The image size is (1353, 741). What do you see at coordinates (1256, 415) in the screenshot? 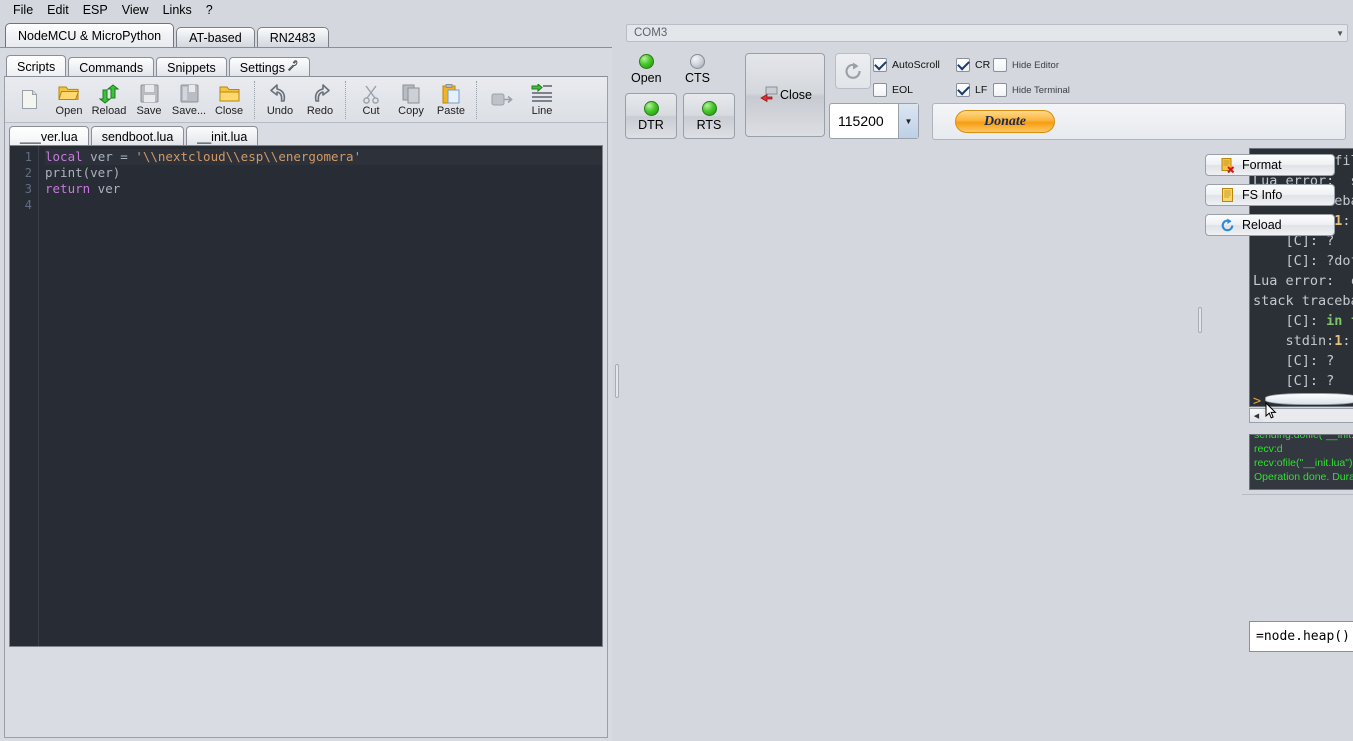
I see `scroll-left-icon: ◀` at bounding box center [1256, 415].